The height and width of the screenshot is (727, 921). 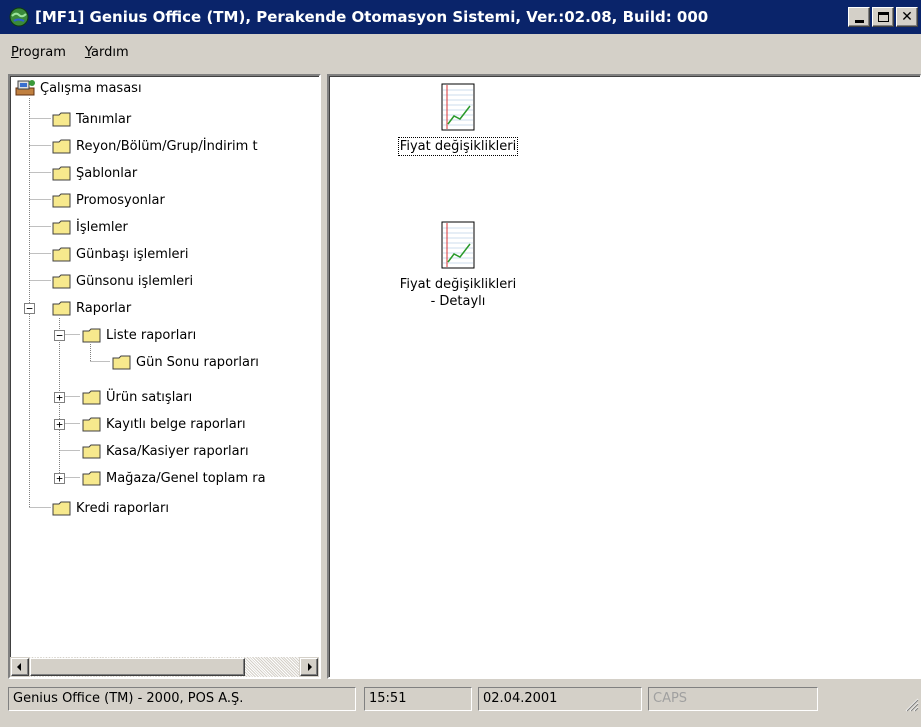 I want to click on tree-item-gun-sonu-raporlari: Gün Sonu raporları, so click(x=185, y=362).